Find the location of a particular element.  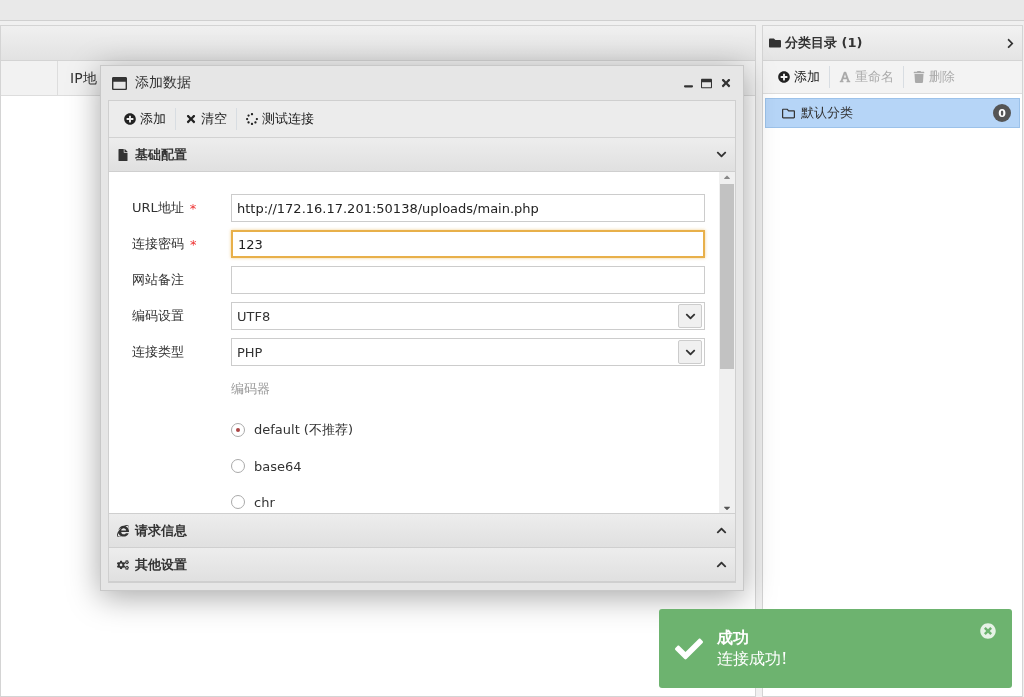

category-label: 默认分类 is located at coordinates (827, 113).